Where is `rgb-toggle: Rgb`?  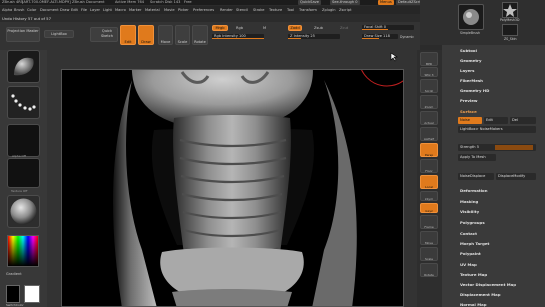 rgb-toggle: Rgb is located at coordinates (239, 28).